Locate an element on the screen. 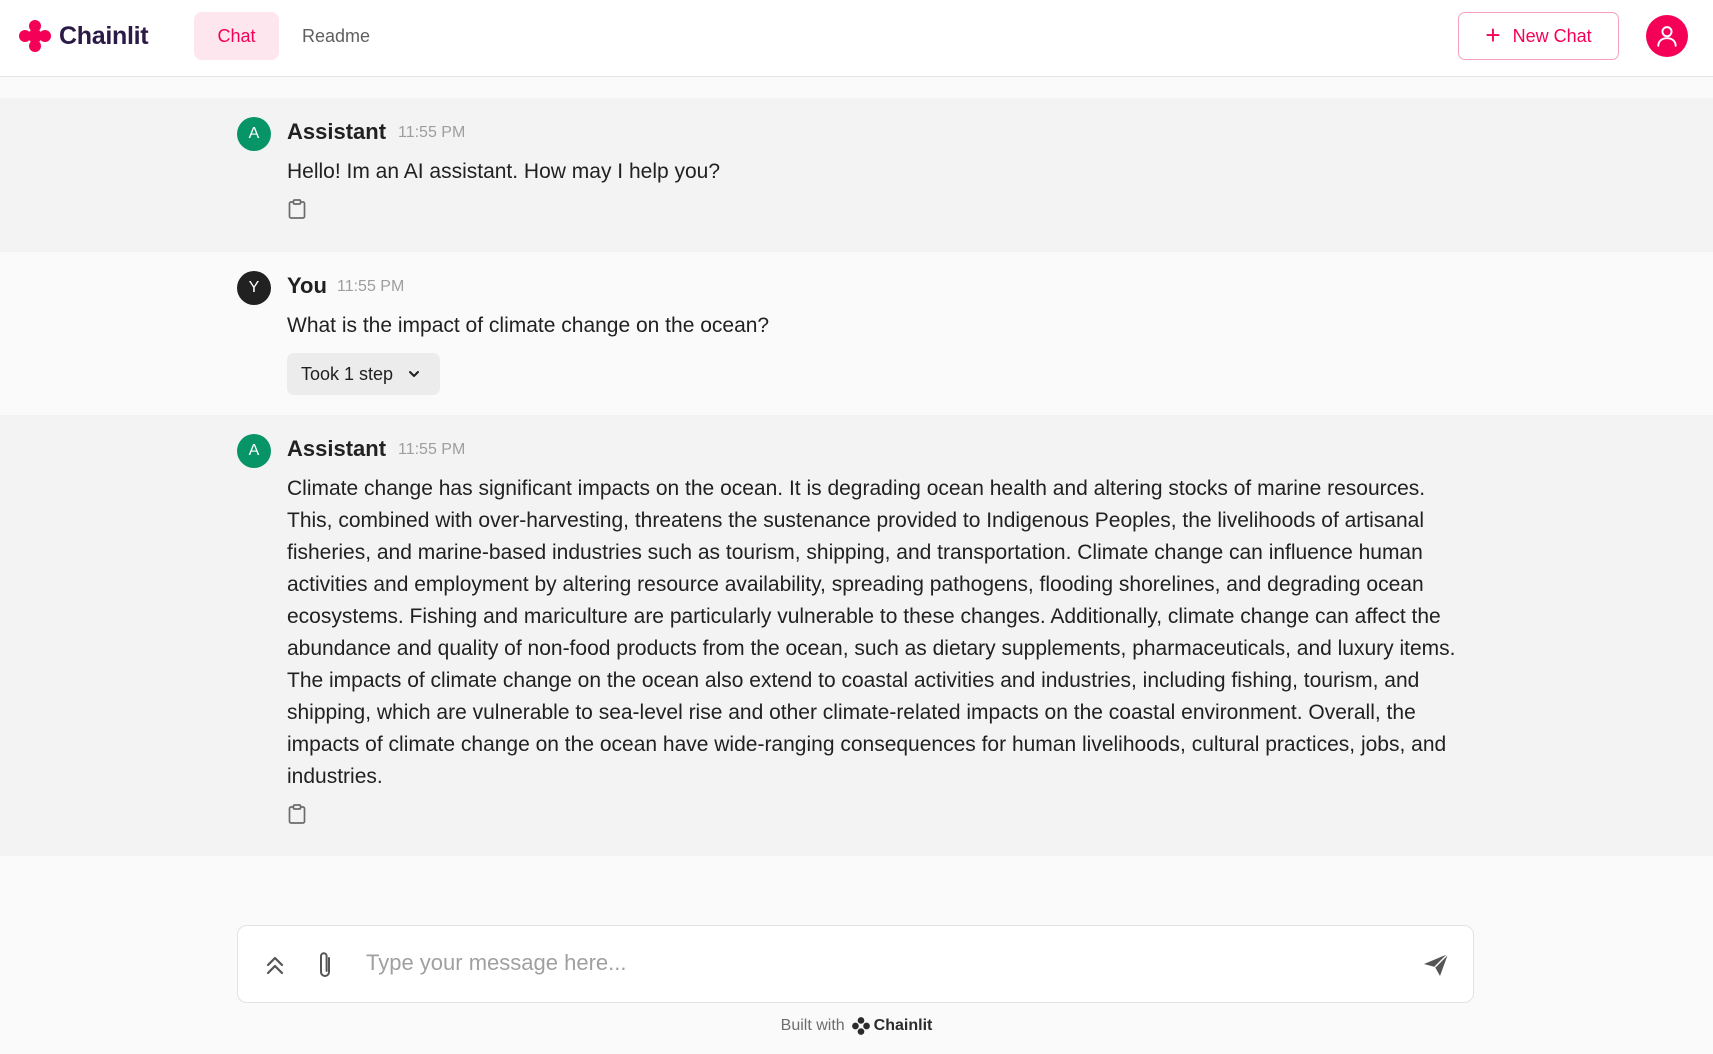 Image resolution: width=1713 pixels, height=1054 pixels. settings-toggle-button is located at coordinates (275, 965).